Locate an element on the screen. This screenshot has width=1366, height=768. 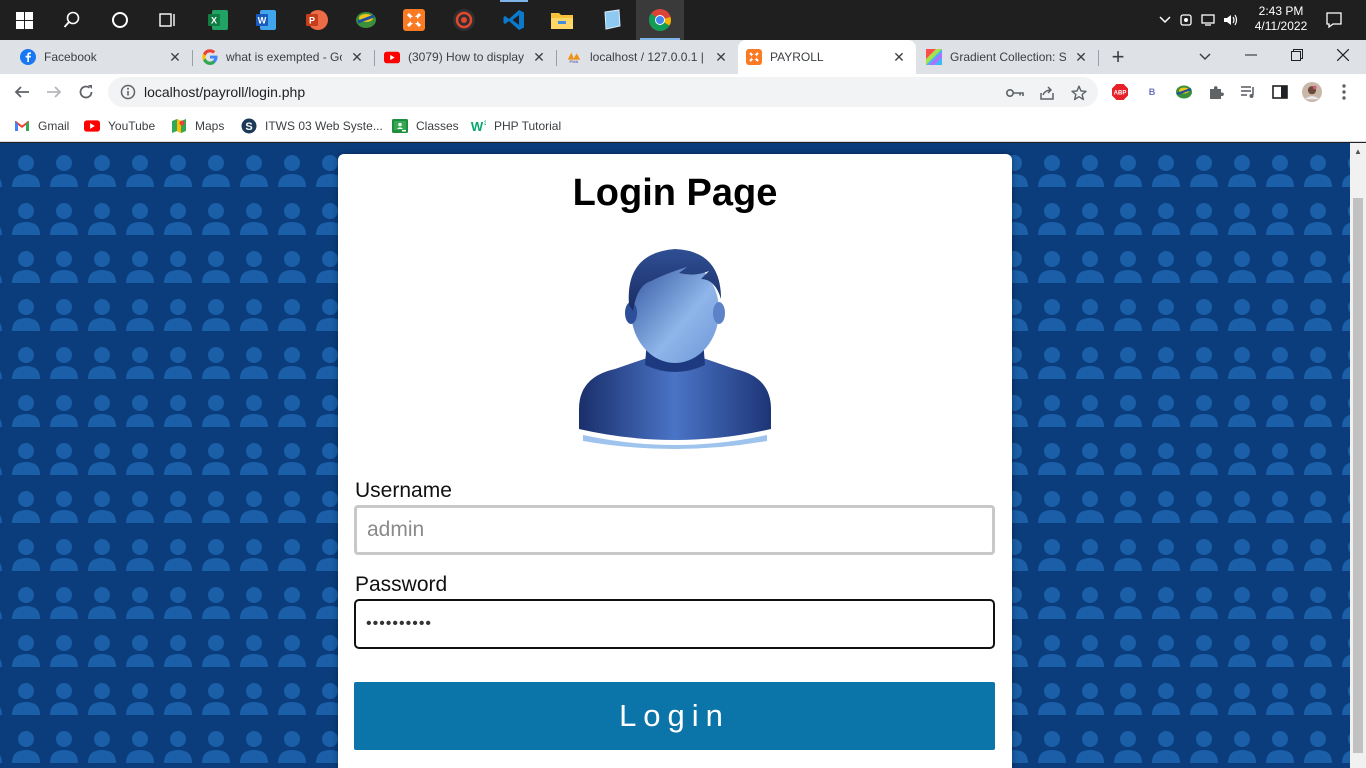
excel-icon: X is located at coordinates (218, 20).